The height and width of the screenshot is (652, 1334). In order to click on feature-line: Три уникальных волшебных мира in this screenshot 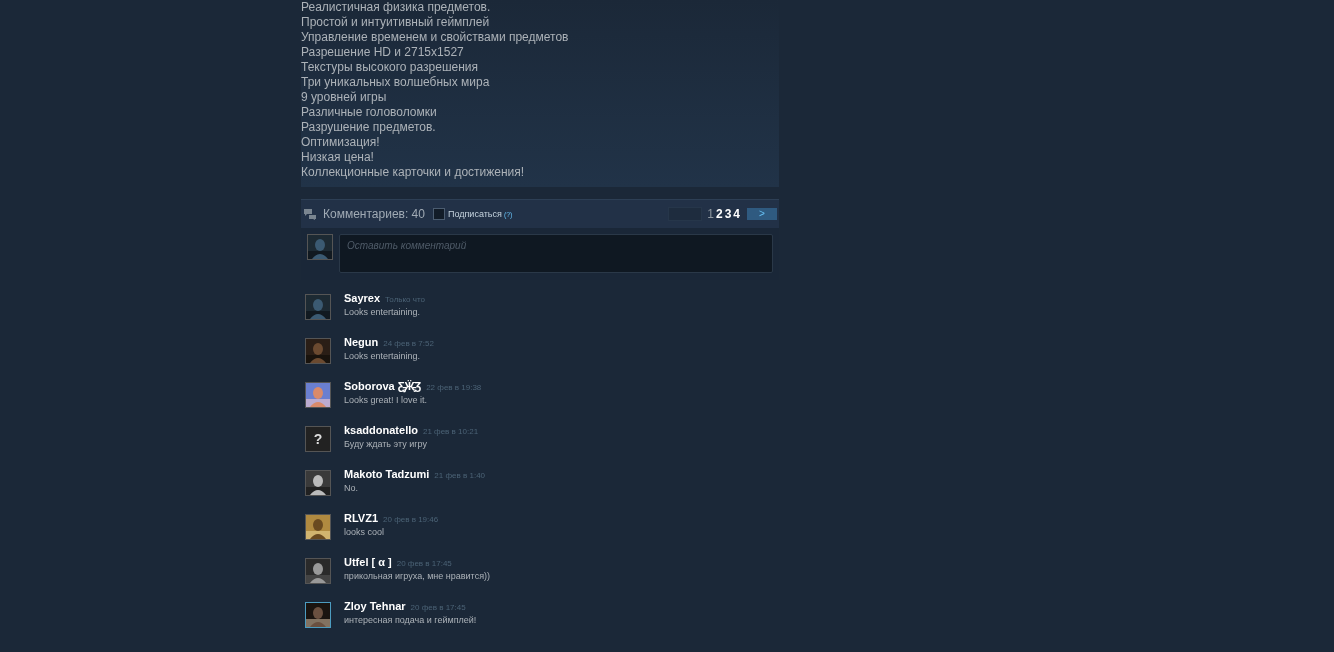, I will do `click(395, 82)`.